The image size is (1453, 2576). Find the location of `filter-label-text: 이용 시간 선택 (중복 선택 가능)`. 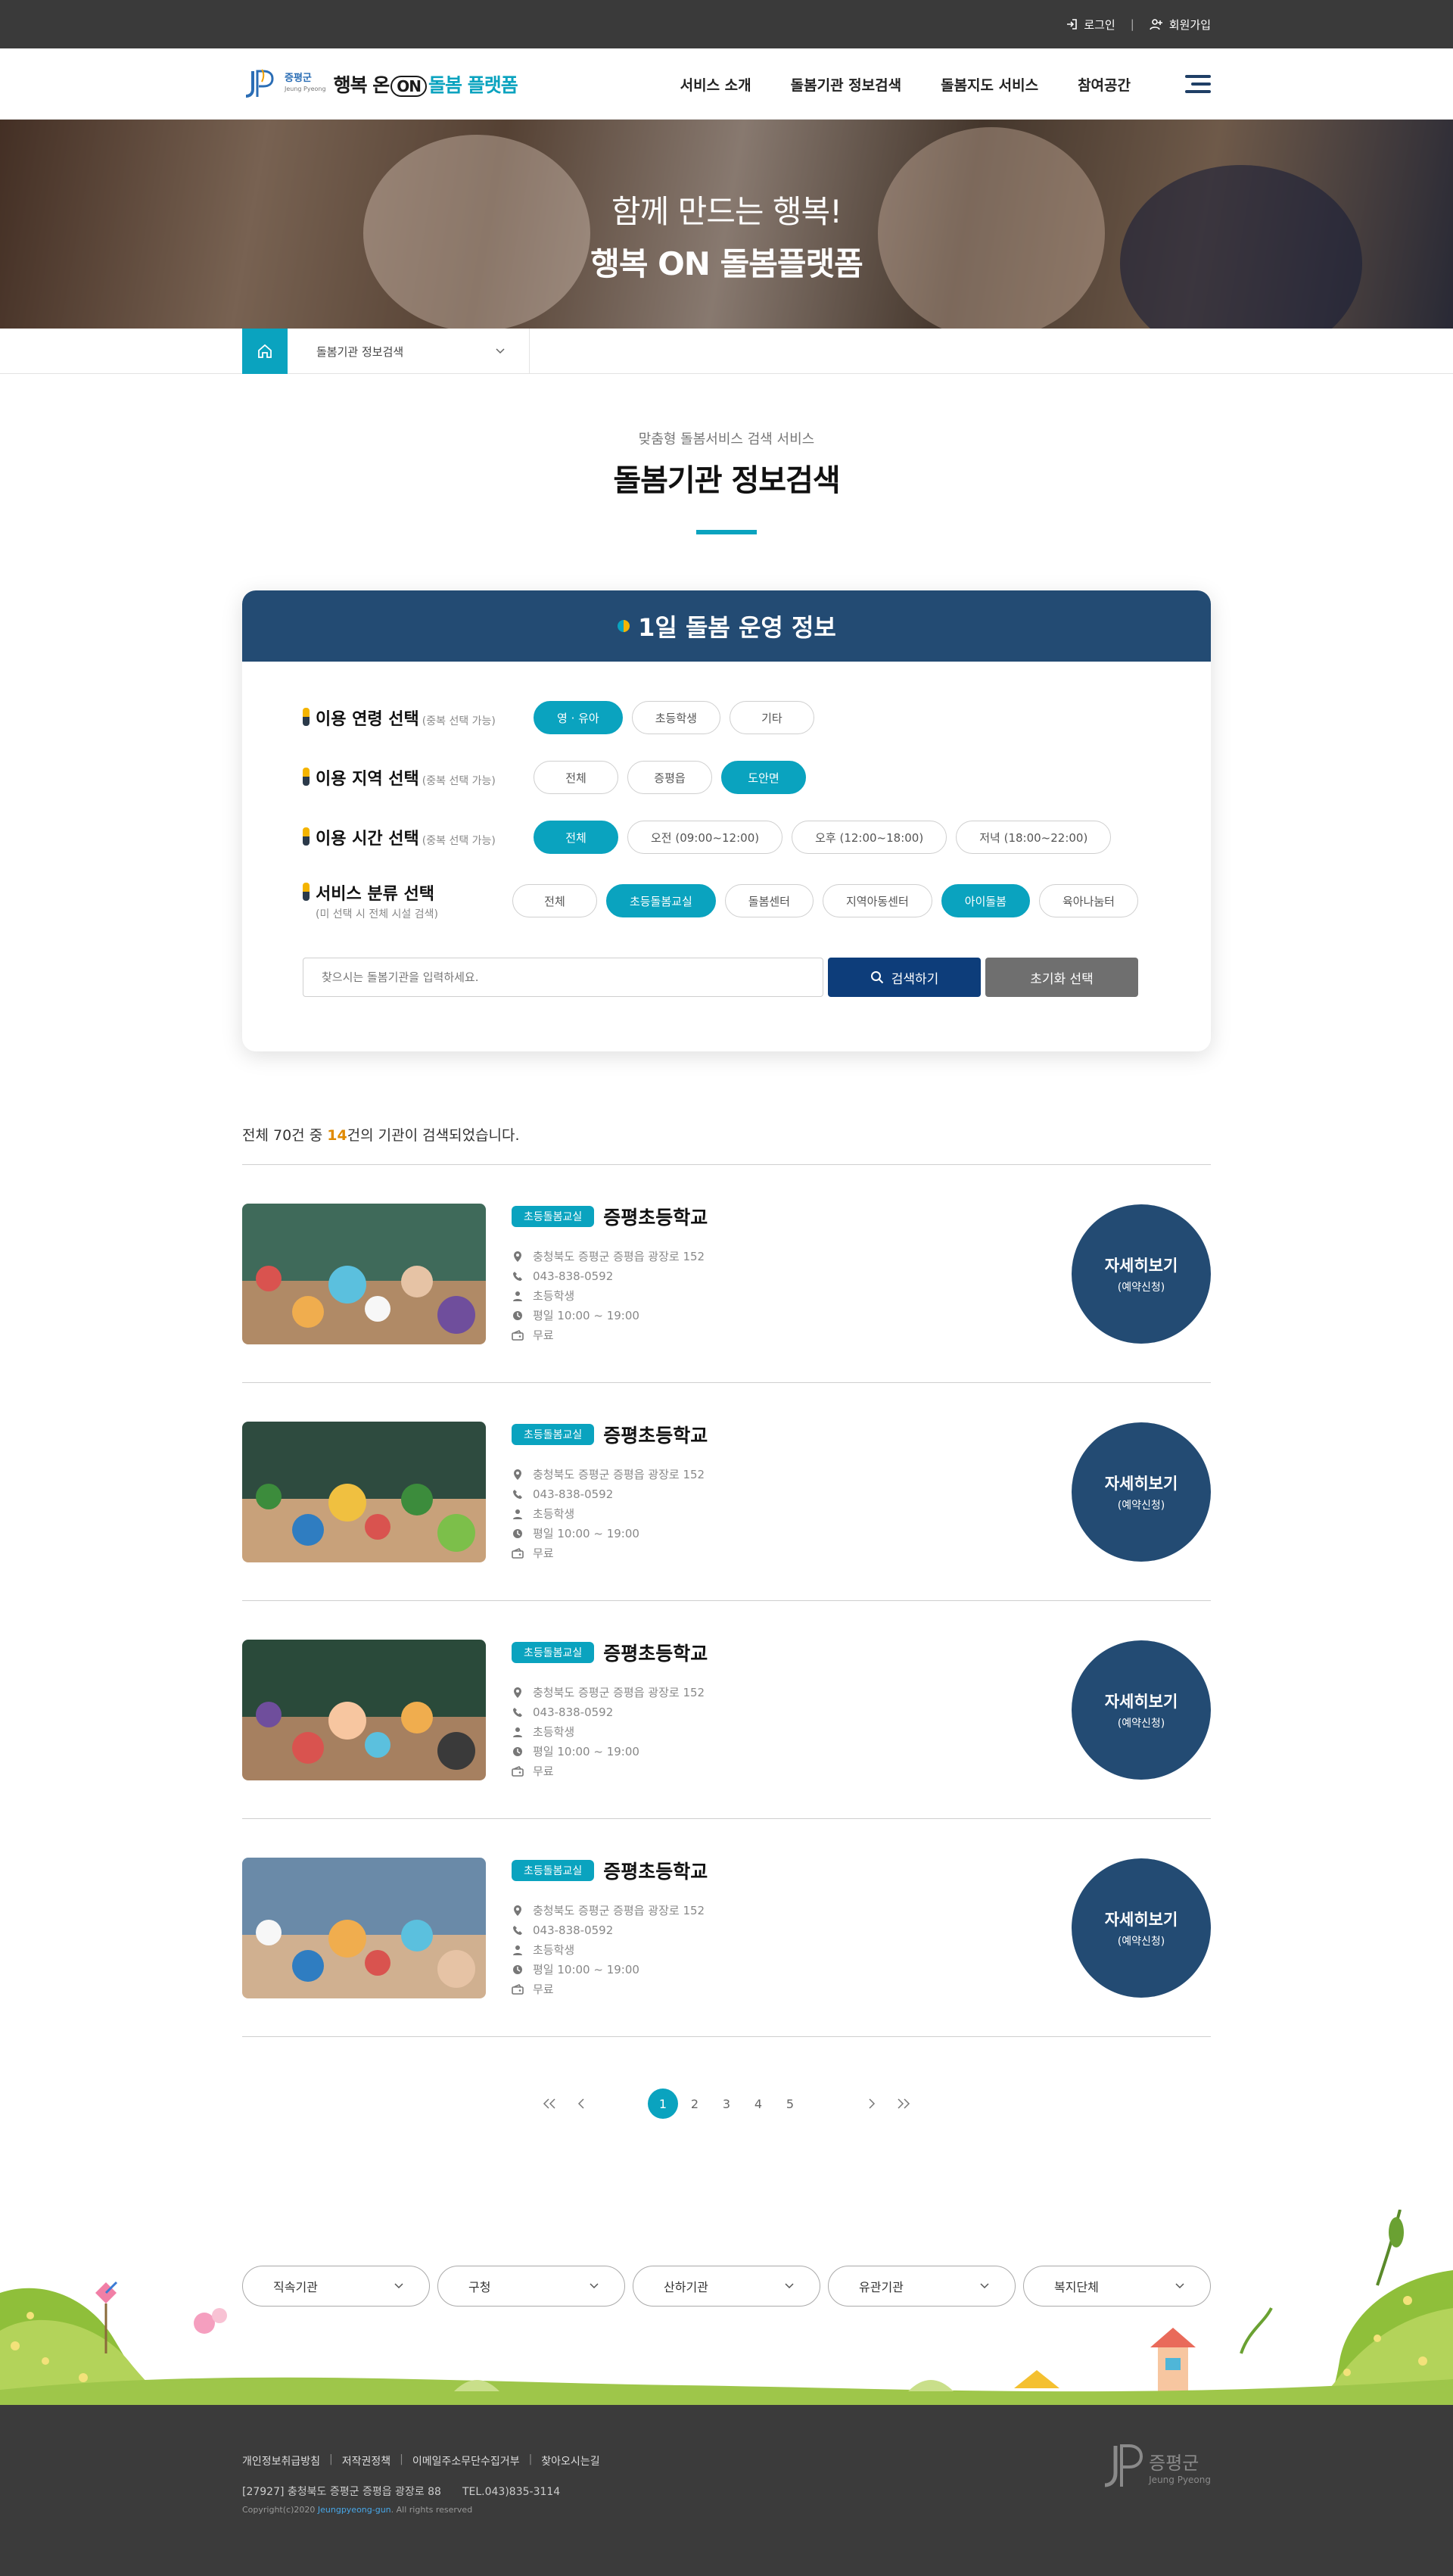

filter-label-text: 이용 시간 선택 (중복 선택 가능) is located at coordinates (406, 837).